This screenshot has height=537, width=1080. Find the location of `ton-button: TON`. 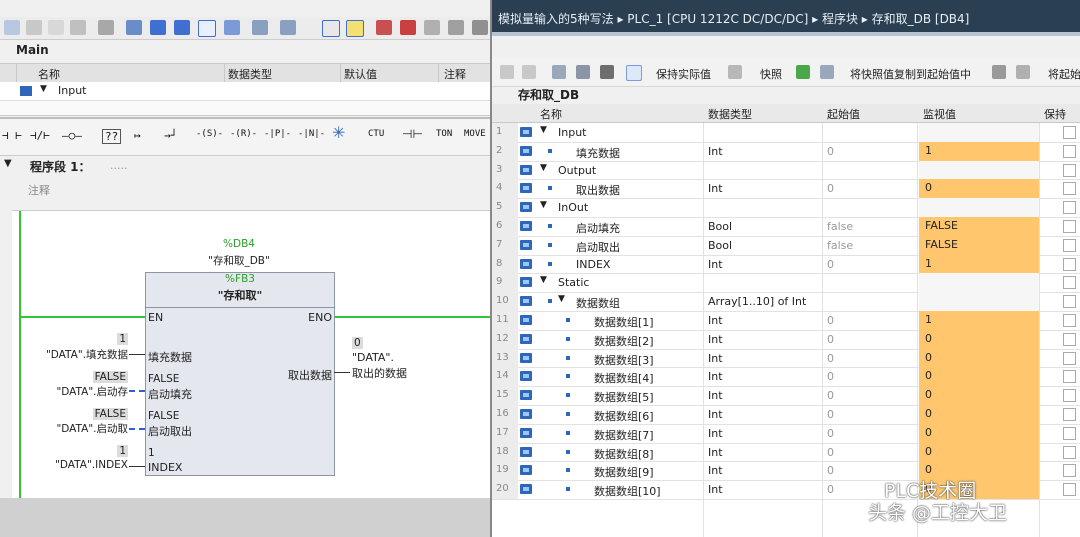

ton-button: TON is located at coordinates (444, 134).